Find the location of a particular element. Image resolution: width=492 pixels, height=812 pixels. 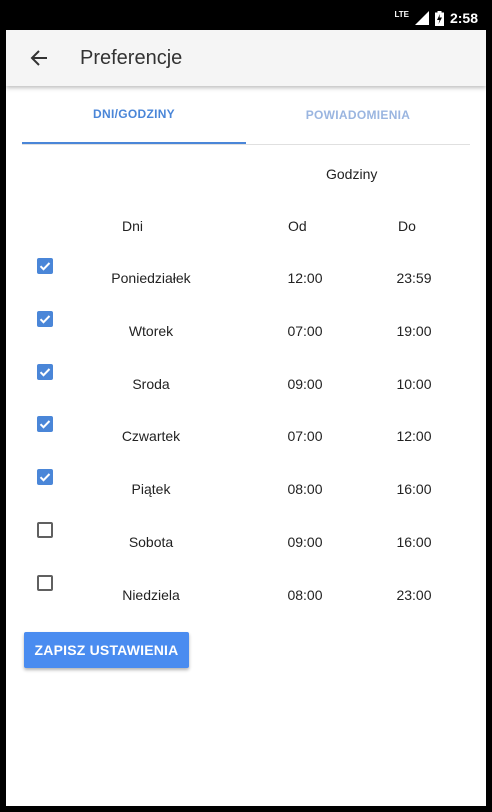

back-button is located at coordinates (39, 58).